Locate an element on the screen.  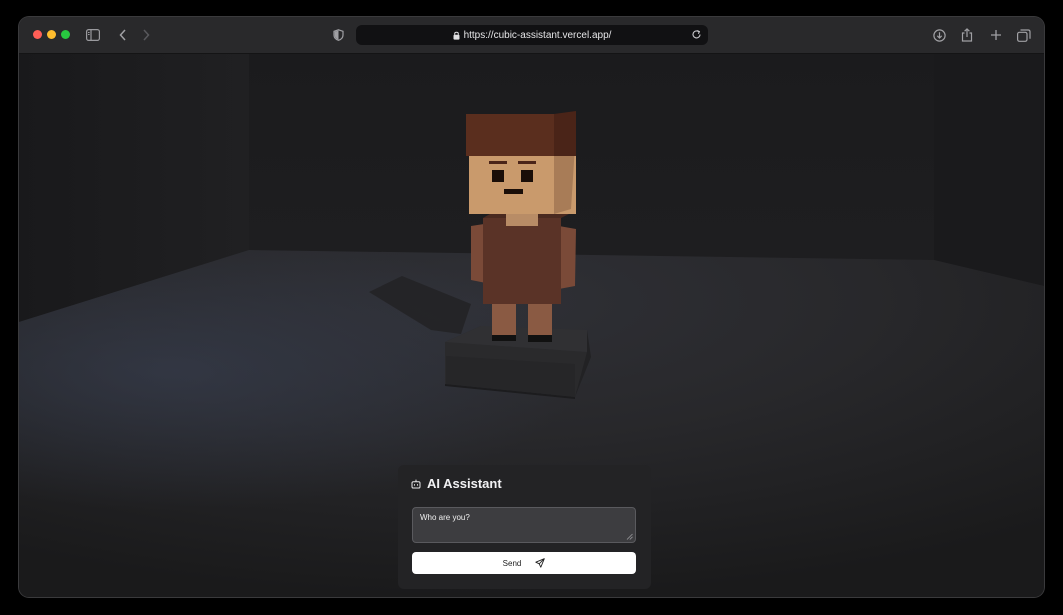
shield-icon is located at coordinates (338, 35).